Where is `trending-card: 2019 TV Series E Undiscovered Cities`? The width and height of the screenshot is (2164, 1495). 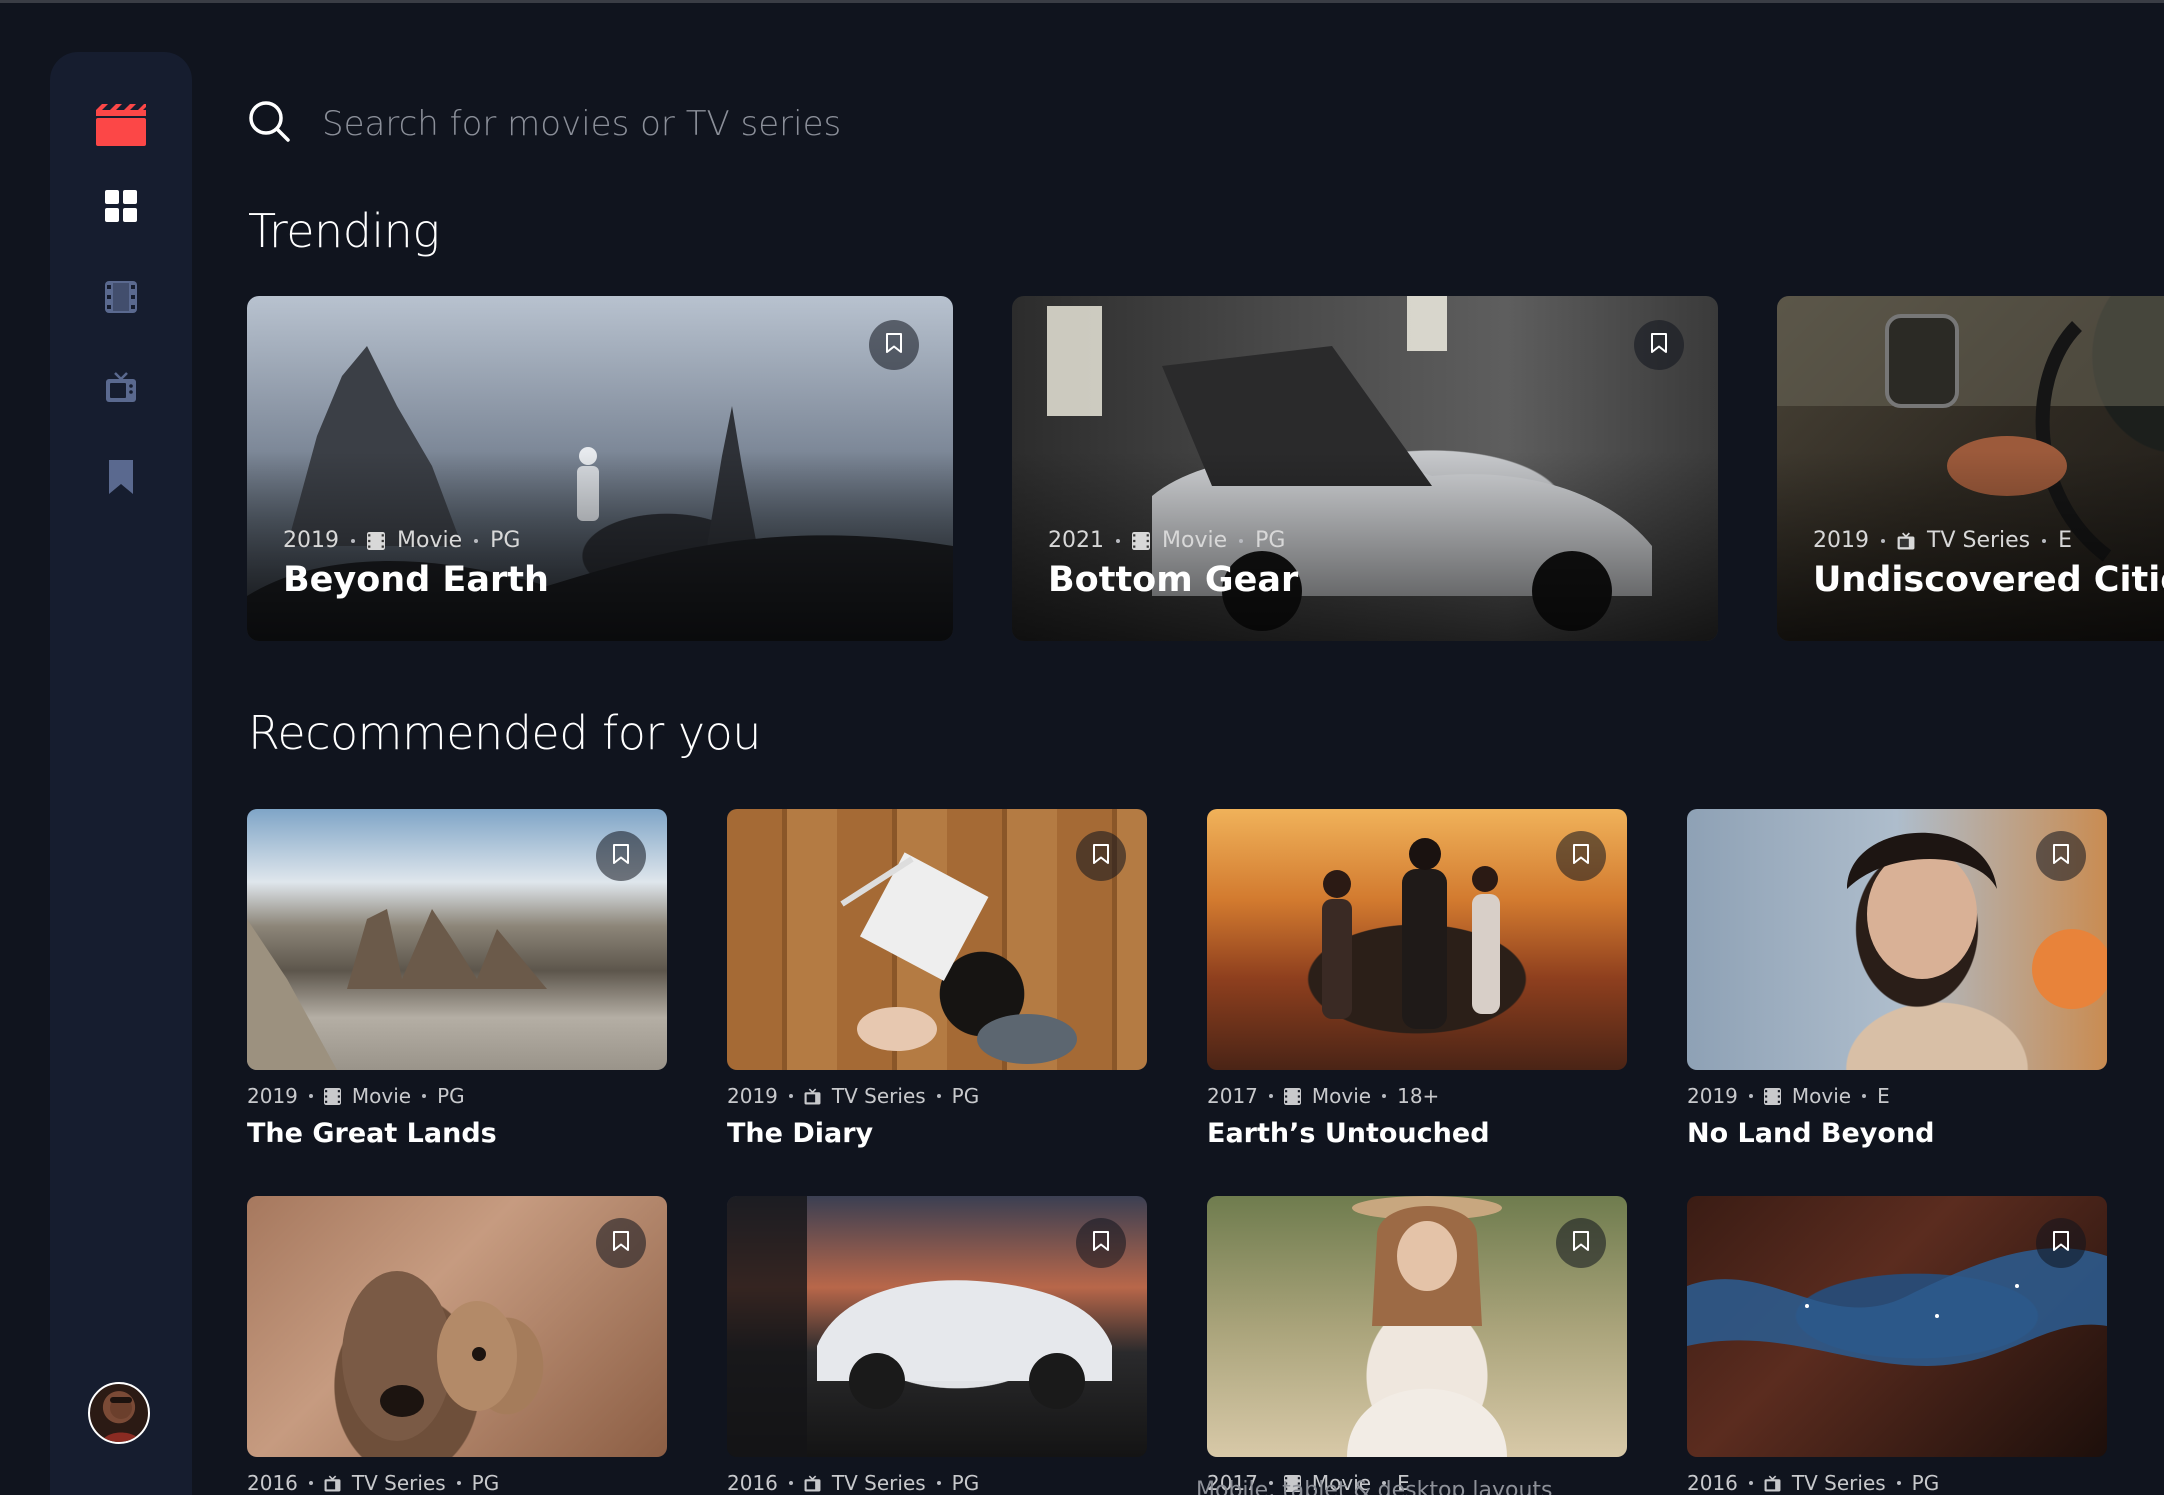 trending-card: 2019 TV Series E Undiscovered Cities is located at coordinates (1970, 468).